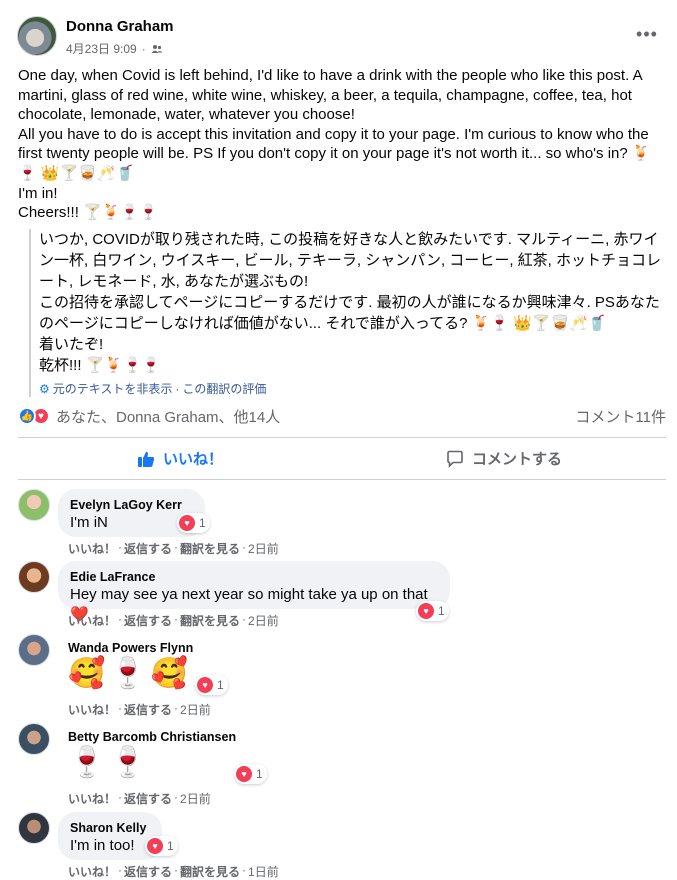 The image size is (677, 880). What do you see at coordinates (120, 26) in the screenshot?
I see `author-name: Donna Graham` at bounding box center [120, 26].